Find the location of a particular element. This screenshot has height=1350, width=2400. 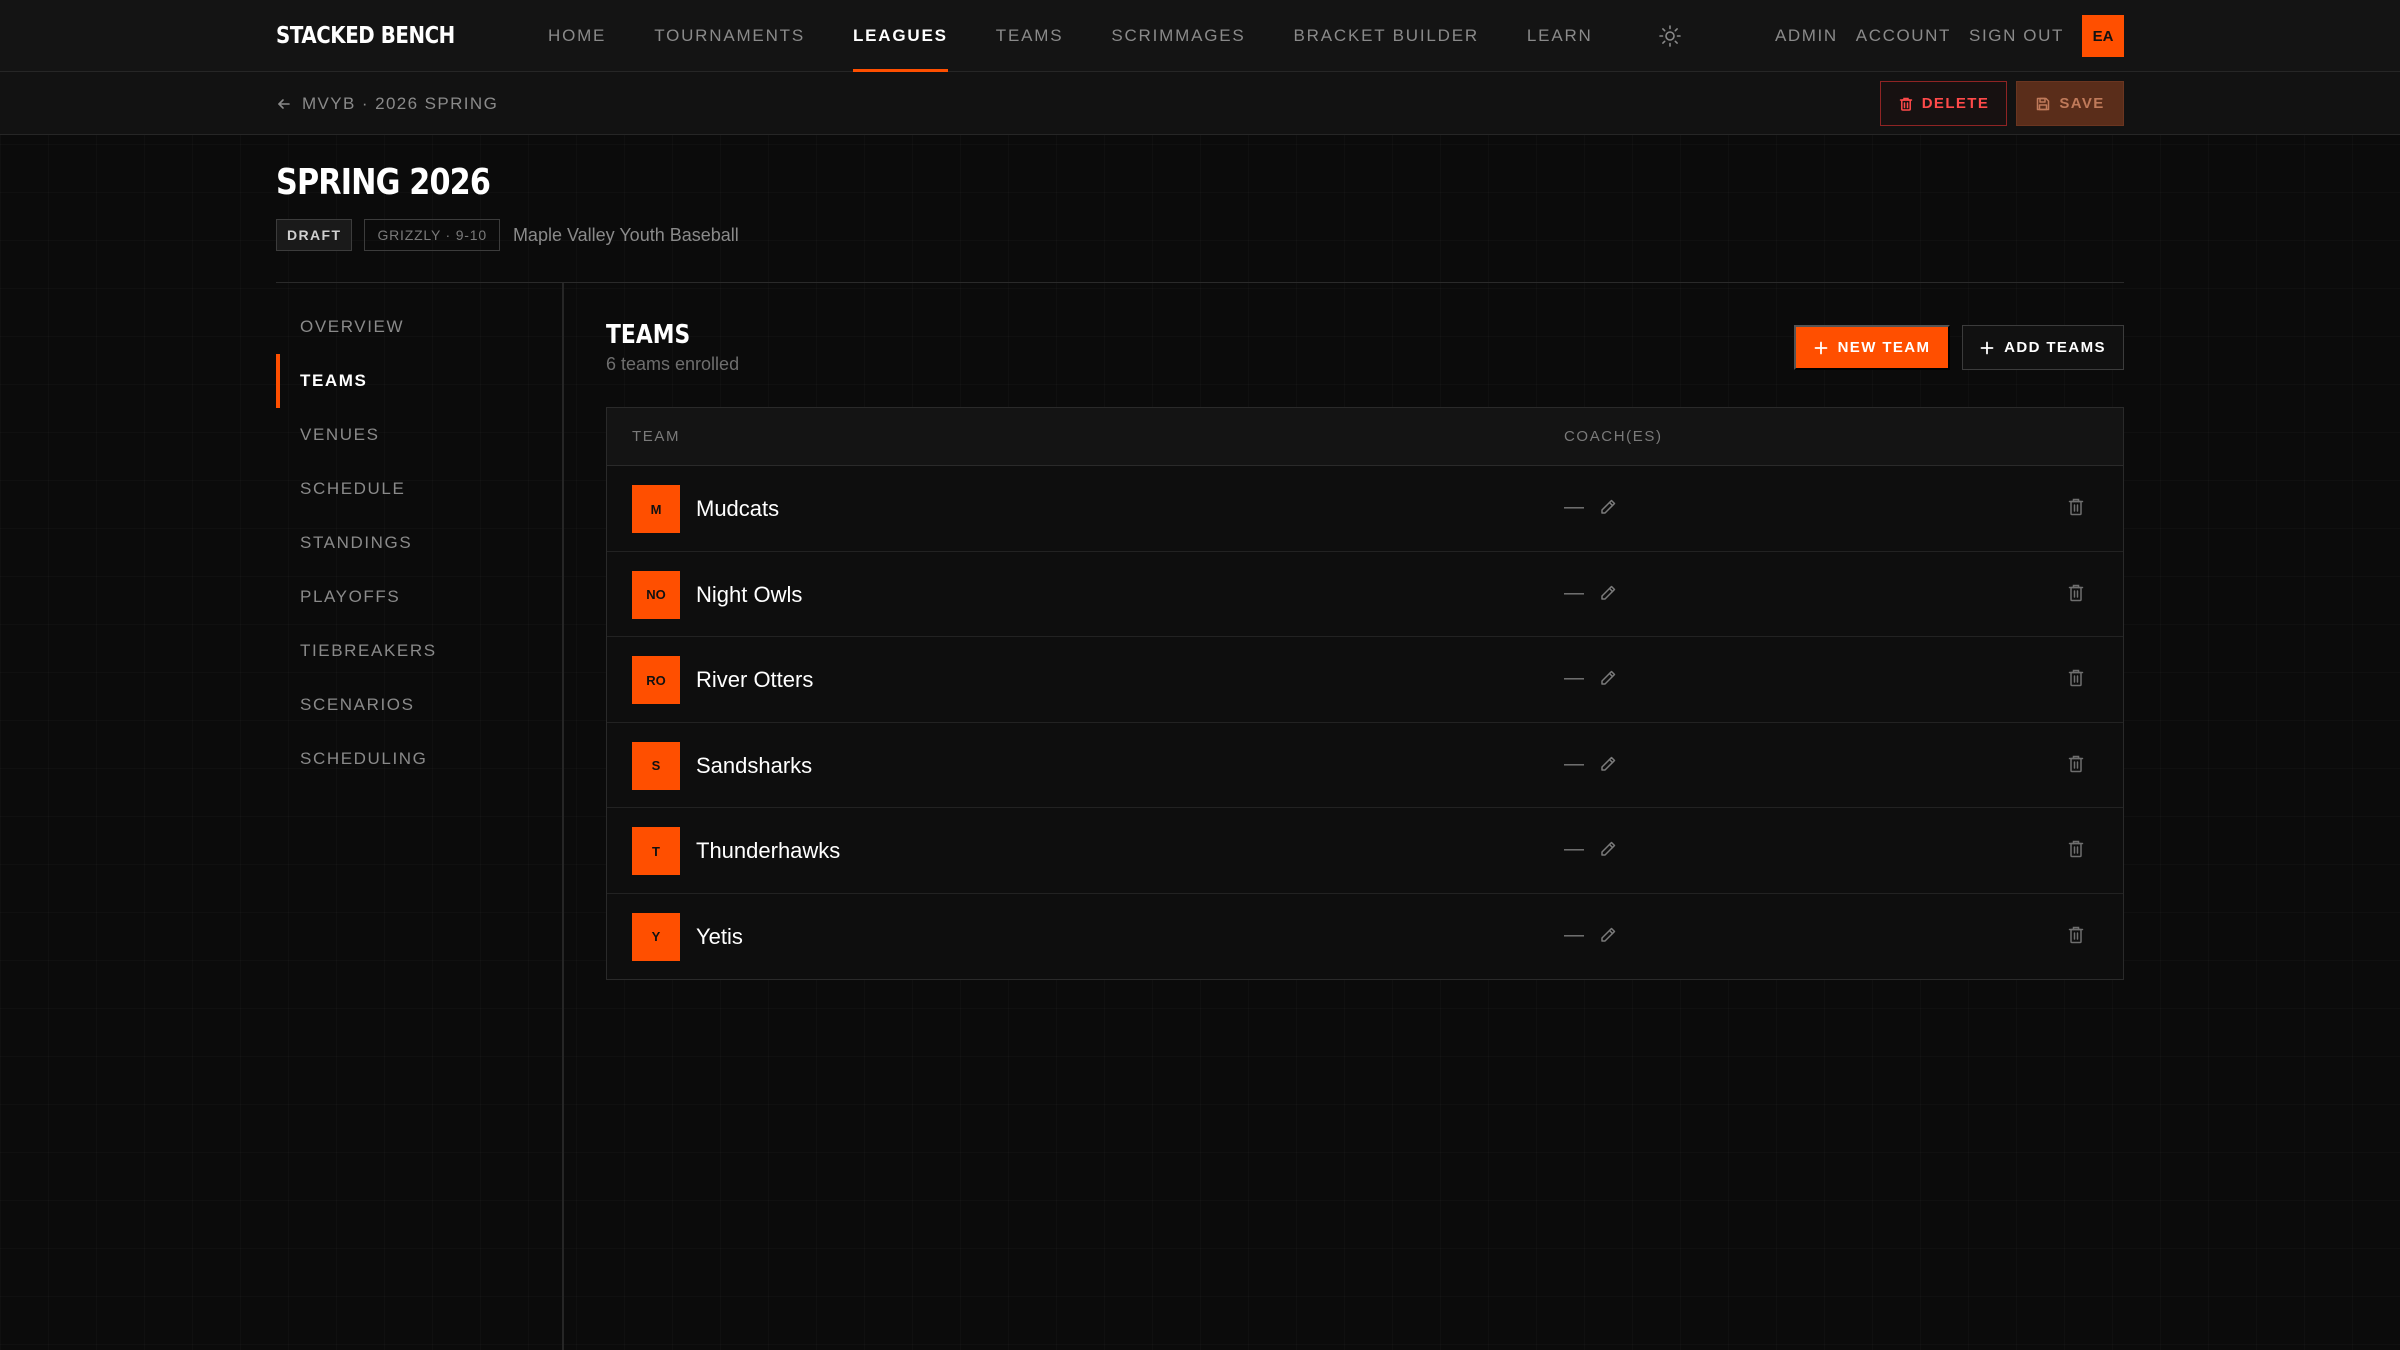

brand-logo: STACKED BENCH is located at coordinates (393, 36).